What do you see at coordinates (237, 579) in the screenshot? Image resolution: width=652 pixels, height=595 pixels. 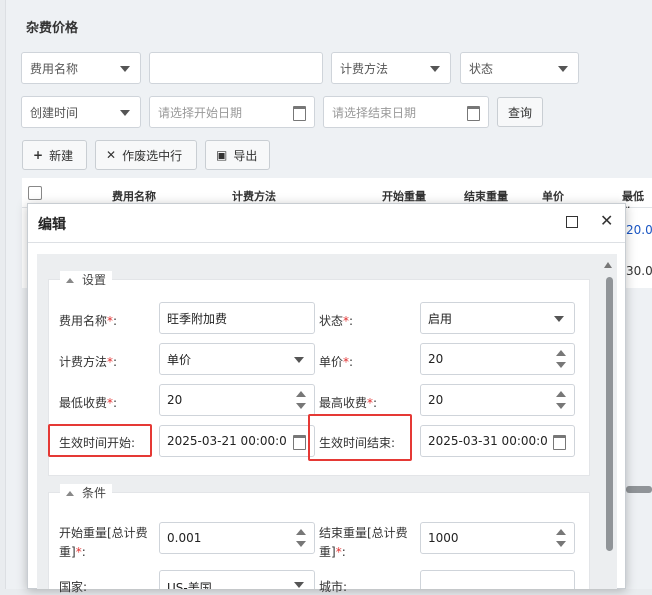 I see `country-select: US-美国` at bounding box center [237, 579].